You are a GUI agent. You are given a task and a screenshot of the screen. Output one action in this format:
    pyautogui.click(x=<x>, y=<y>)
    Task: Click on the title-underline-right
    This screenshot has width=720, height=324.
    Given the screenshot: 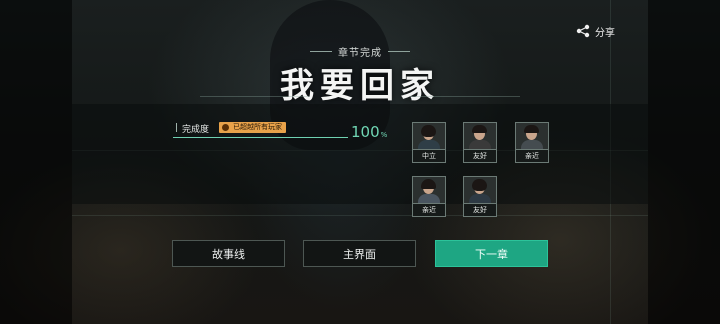 What is the action you would take?
    pyautogui.click(x=465, y=96)
    